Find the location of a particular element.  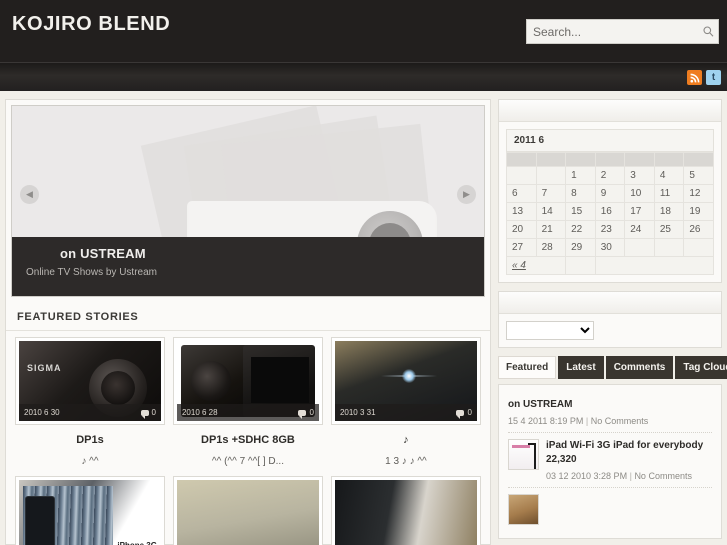

slider-title: on USTREAM is located at coordinates (265, 253).